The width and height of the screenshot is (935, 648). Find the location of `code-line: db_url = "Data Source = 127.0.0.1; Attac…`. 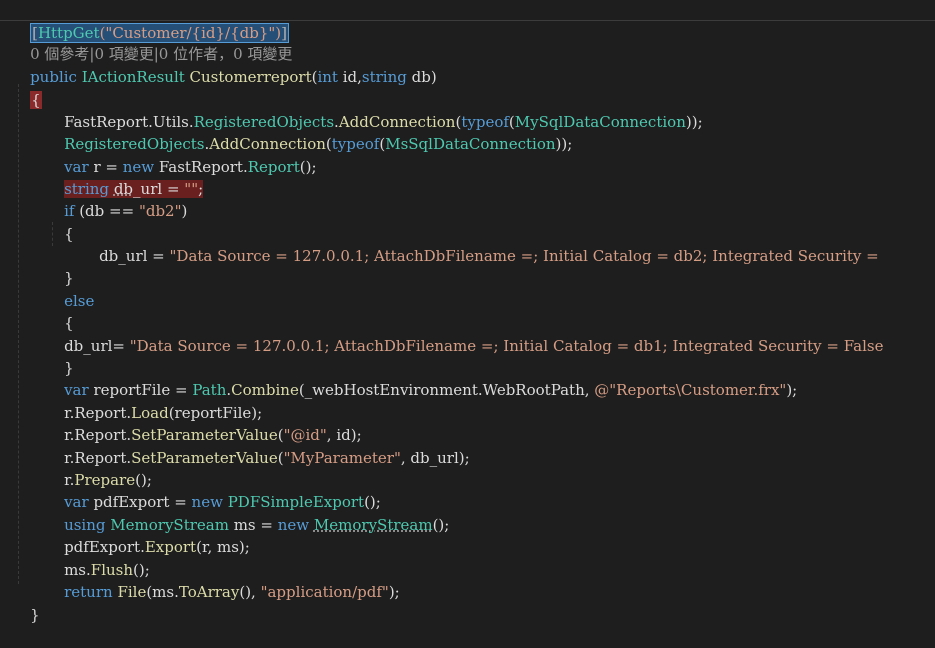

code-line: db_url = "Data Source = 127.0.0.1; Attac… is located at coordinates (482, 244).